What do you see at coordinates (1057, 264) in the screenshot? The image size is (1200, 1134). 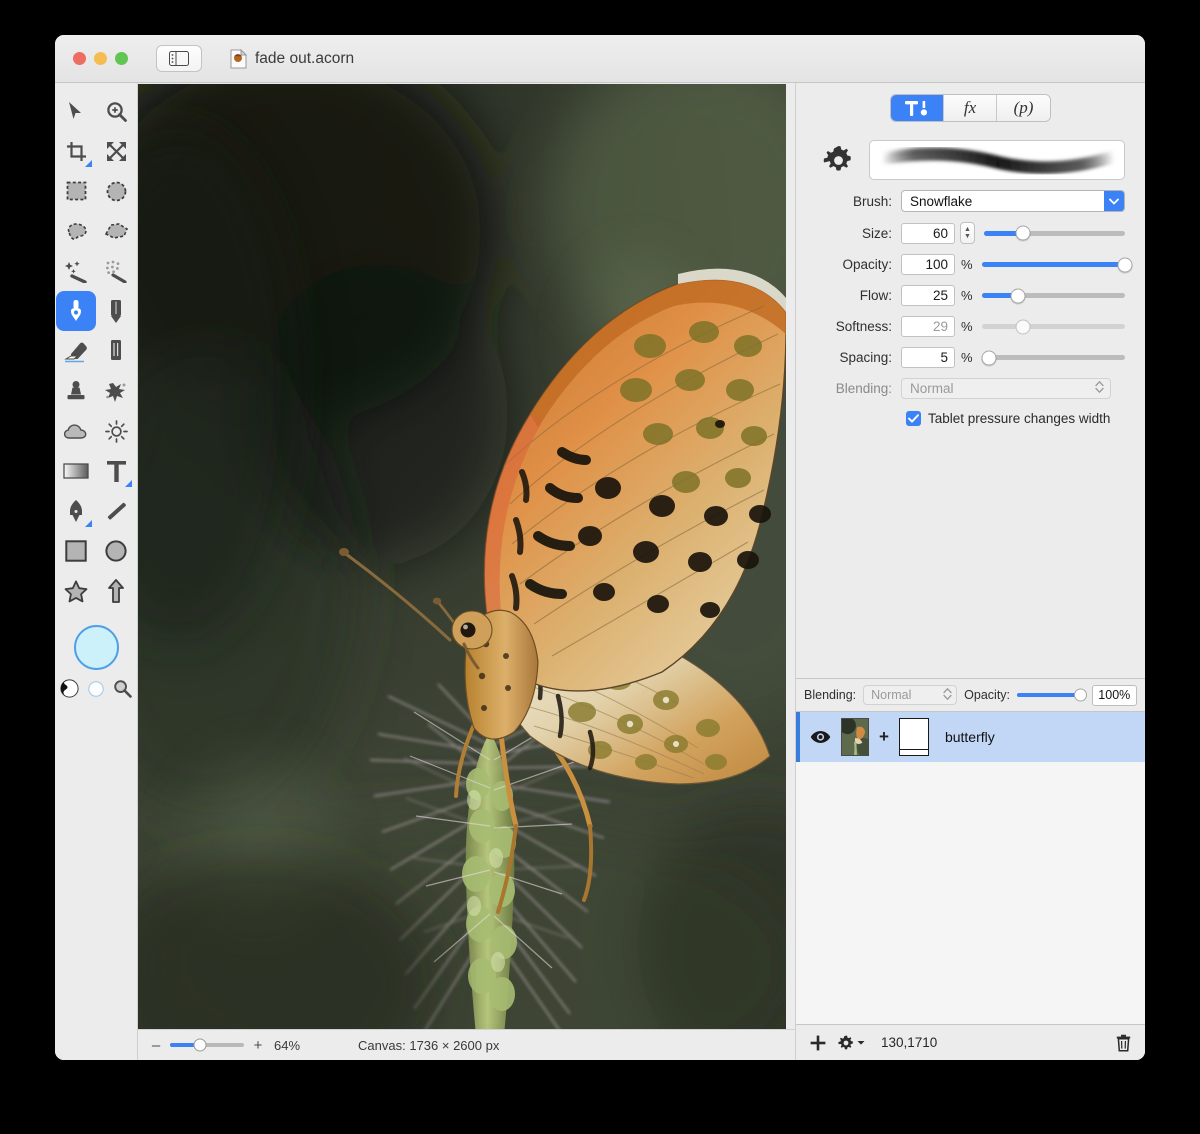 I see `opacity-slider` at bounding box center [1057, 264].